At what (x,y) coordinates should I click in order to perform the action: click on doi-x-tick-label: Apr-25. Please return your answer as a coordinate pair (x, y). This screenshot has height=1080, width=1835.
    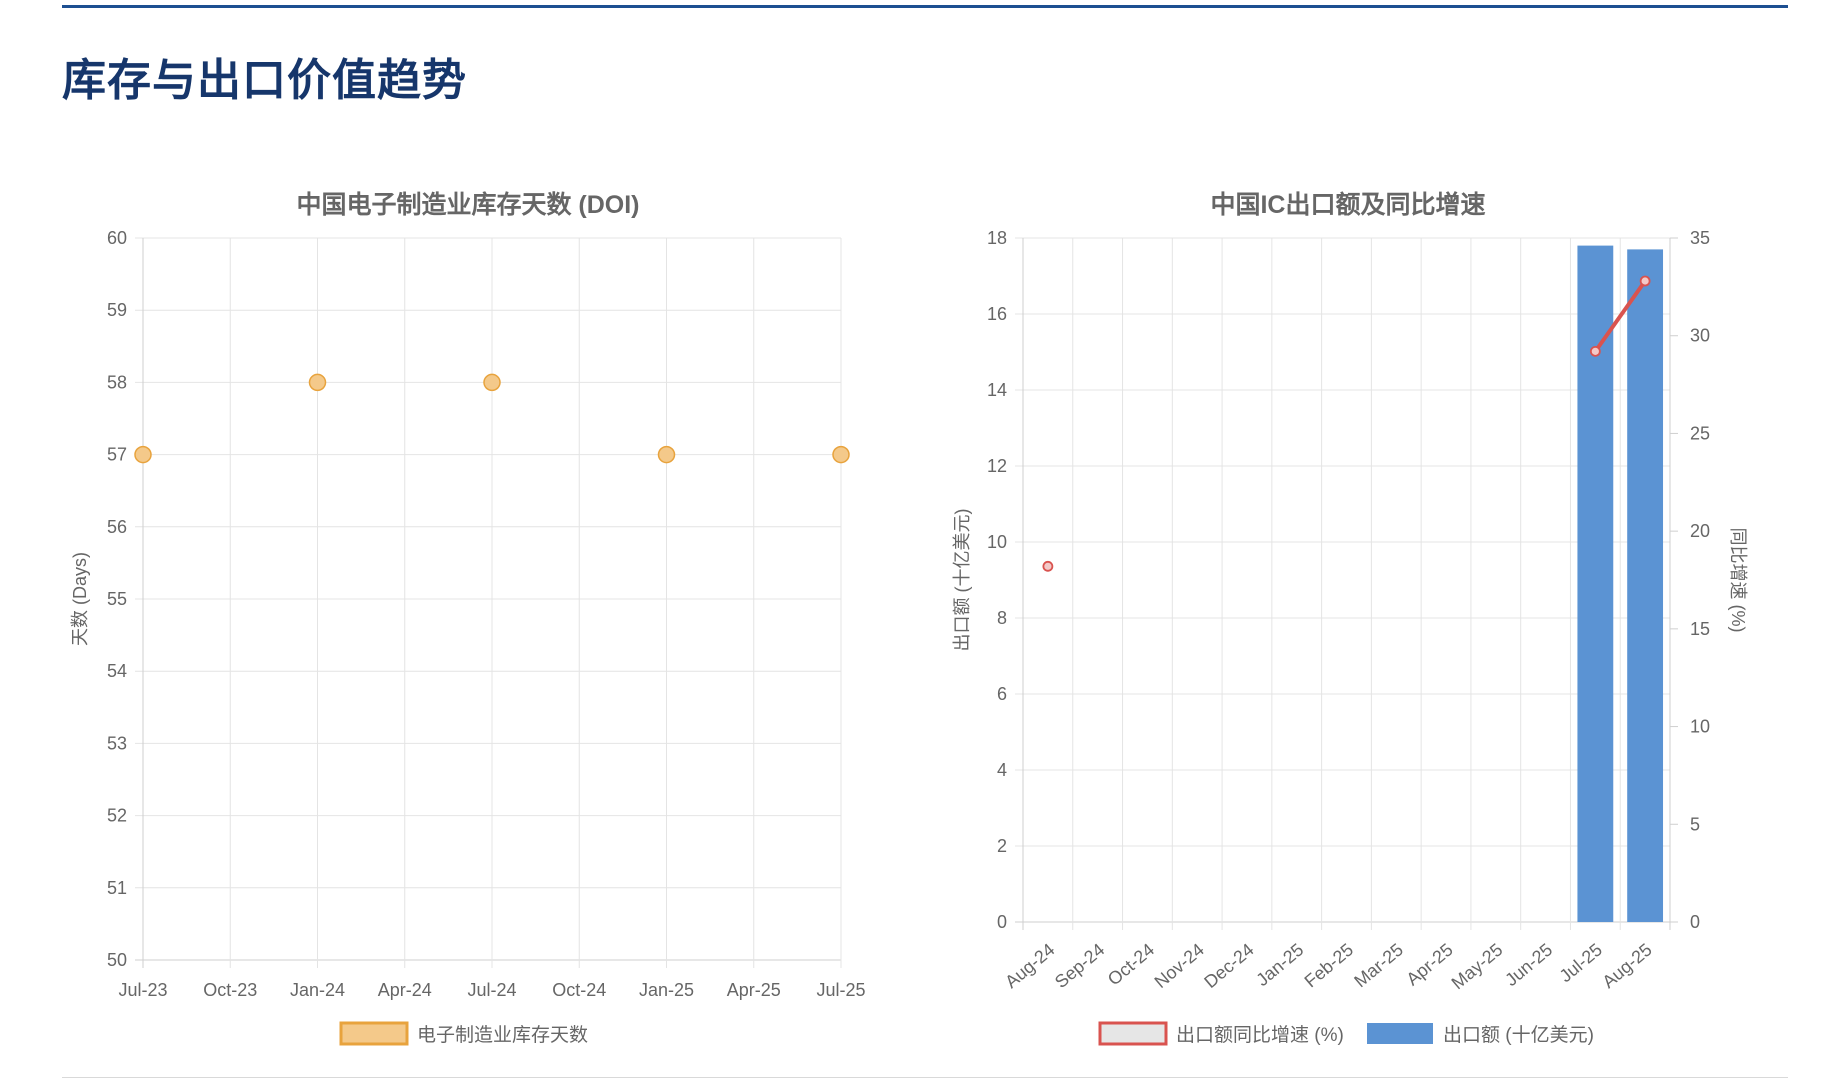
    Looking at the image, I should click on (754, 990).